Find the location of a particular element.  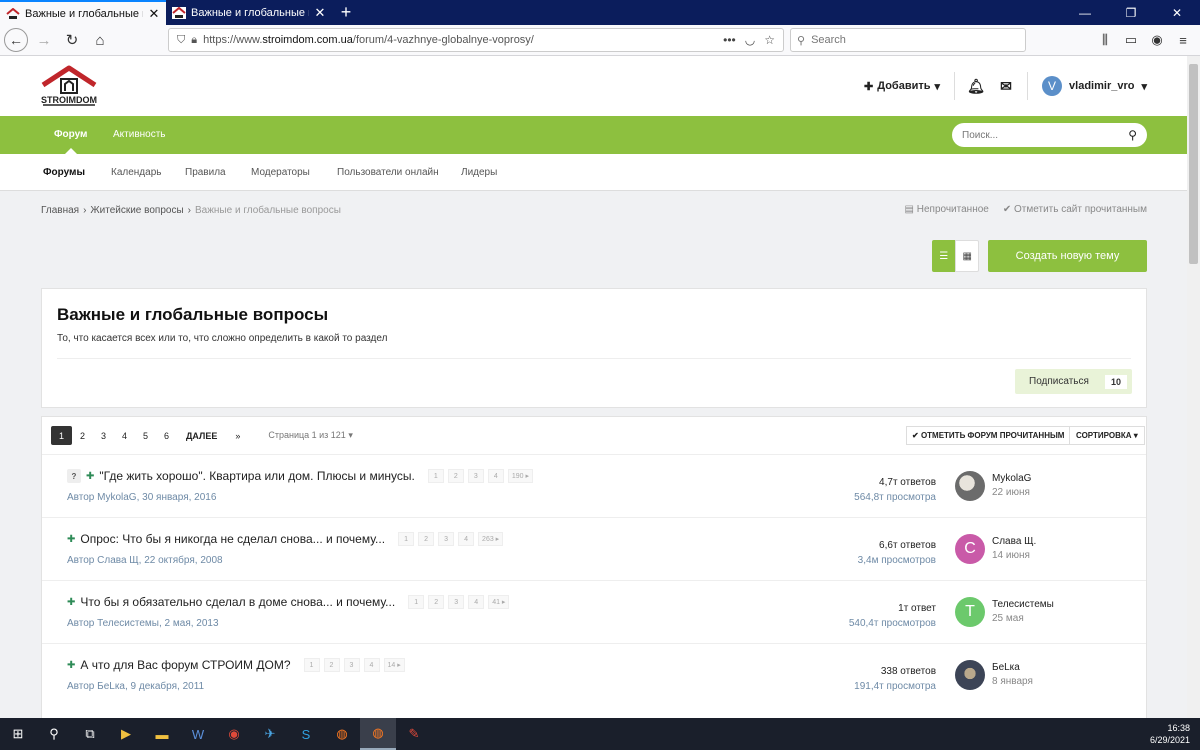

bell-icon: 🔔︎ is located at coordinates (976, 86).